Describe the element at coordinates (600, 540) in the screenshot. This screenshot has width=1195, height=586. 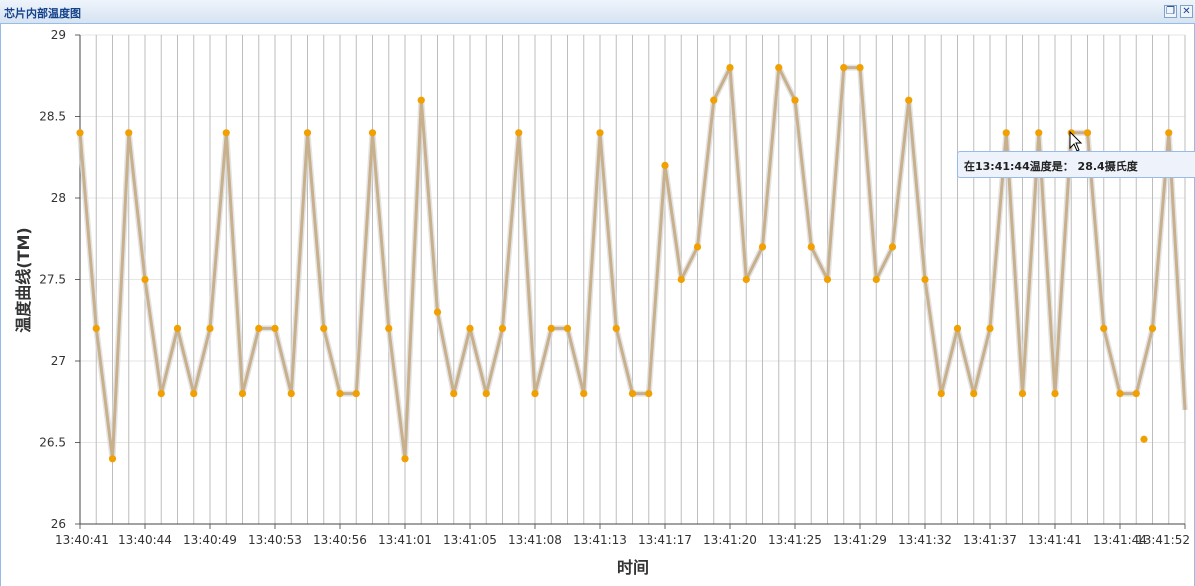
I see `x-tick-label: 13:41:13` at that location.